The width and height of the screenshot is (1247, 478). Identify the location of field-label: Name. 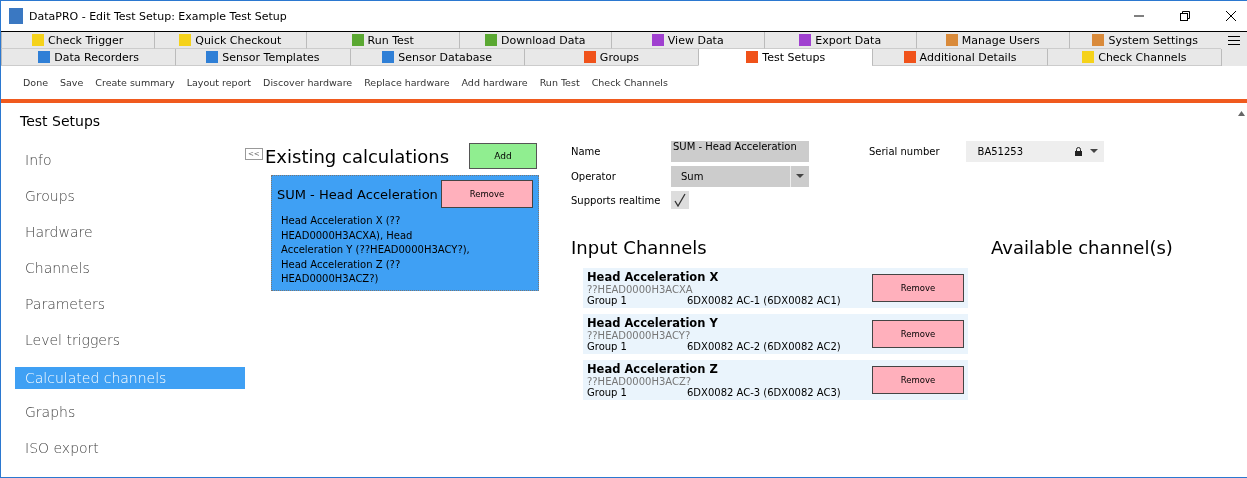
(586, 151).